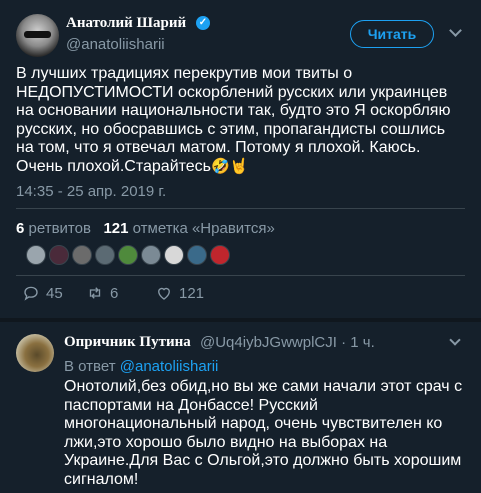 This screenshot has width=481, height=493. I want to click on likes-count: 121, so click(116, 228).